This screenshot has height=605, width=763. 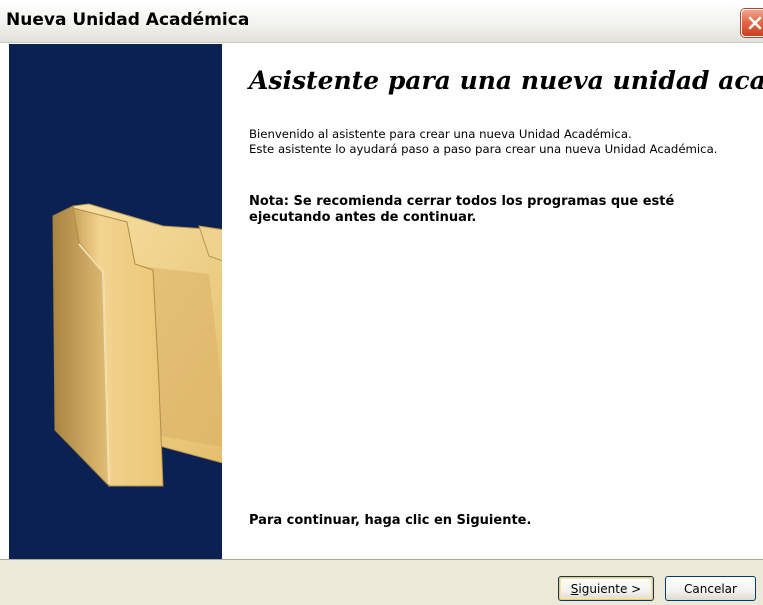 I want to click on next-label: iguiente >, so click(x=610, y=589).